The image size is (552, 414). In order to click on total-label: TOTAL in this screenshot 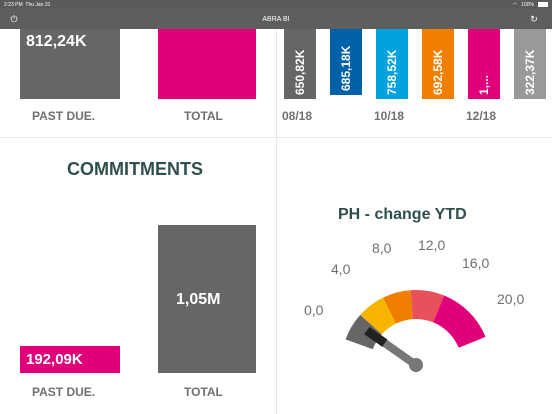, I will do `click(203, 116)`.